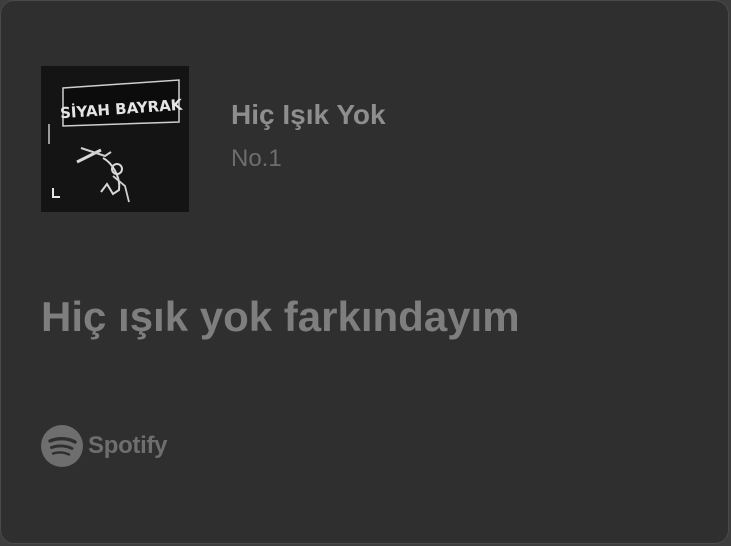 Image resolution: width=731 pixels, height=546 pixels. What do you see at coordinates (308, 114) in the screenshot?
I see `track-title: Hiç Işık Yok` at bounding box center [308, 114].